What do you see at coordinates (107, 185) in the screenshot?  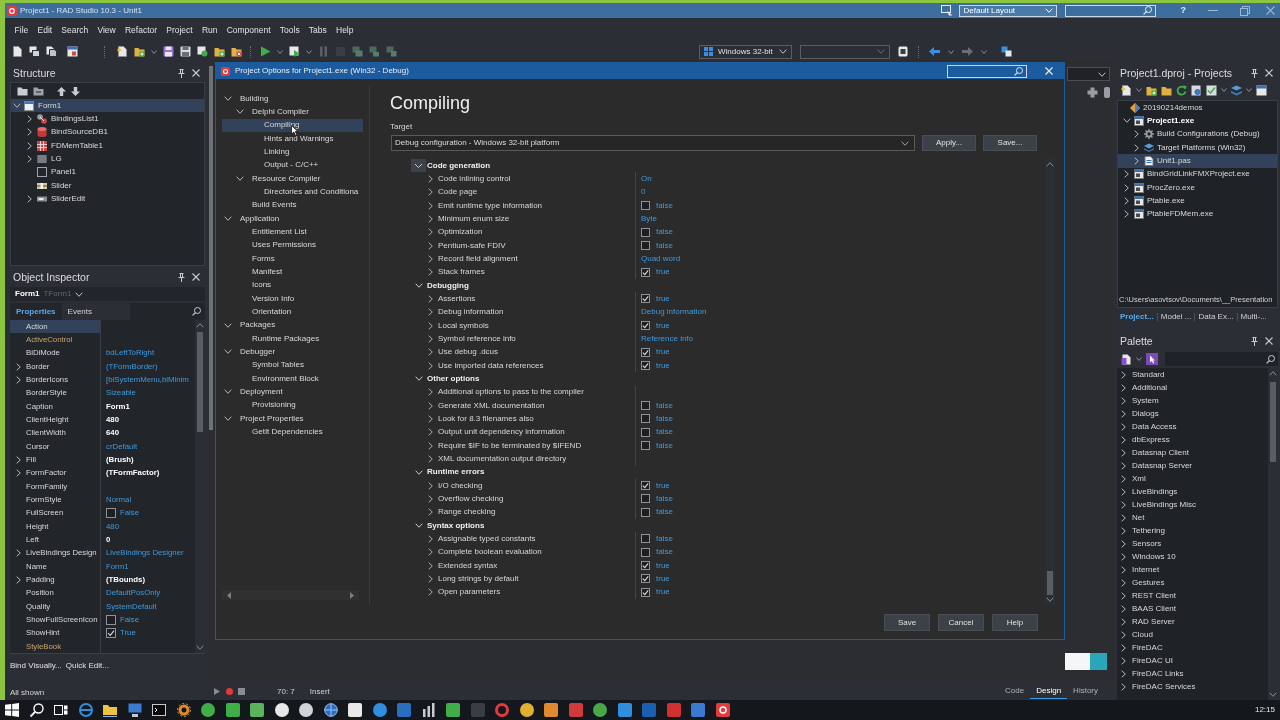 I see `tree-item: Slider` at bounding box center [107, 185].